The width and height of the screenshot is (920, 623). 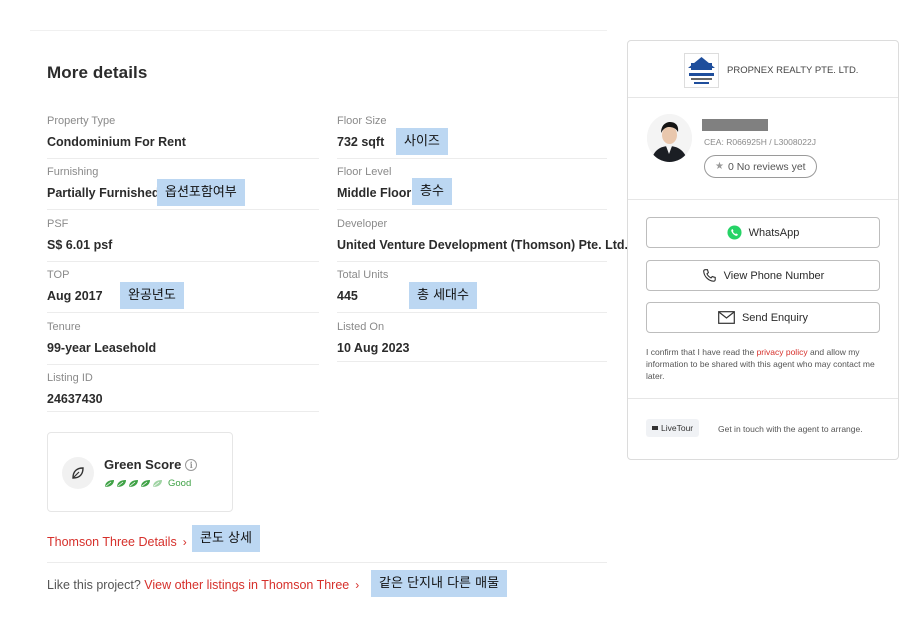 I want to click on green-score-title: Green Score i, so click(x=151, y=464).